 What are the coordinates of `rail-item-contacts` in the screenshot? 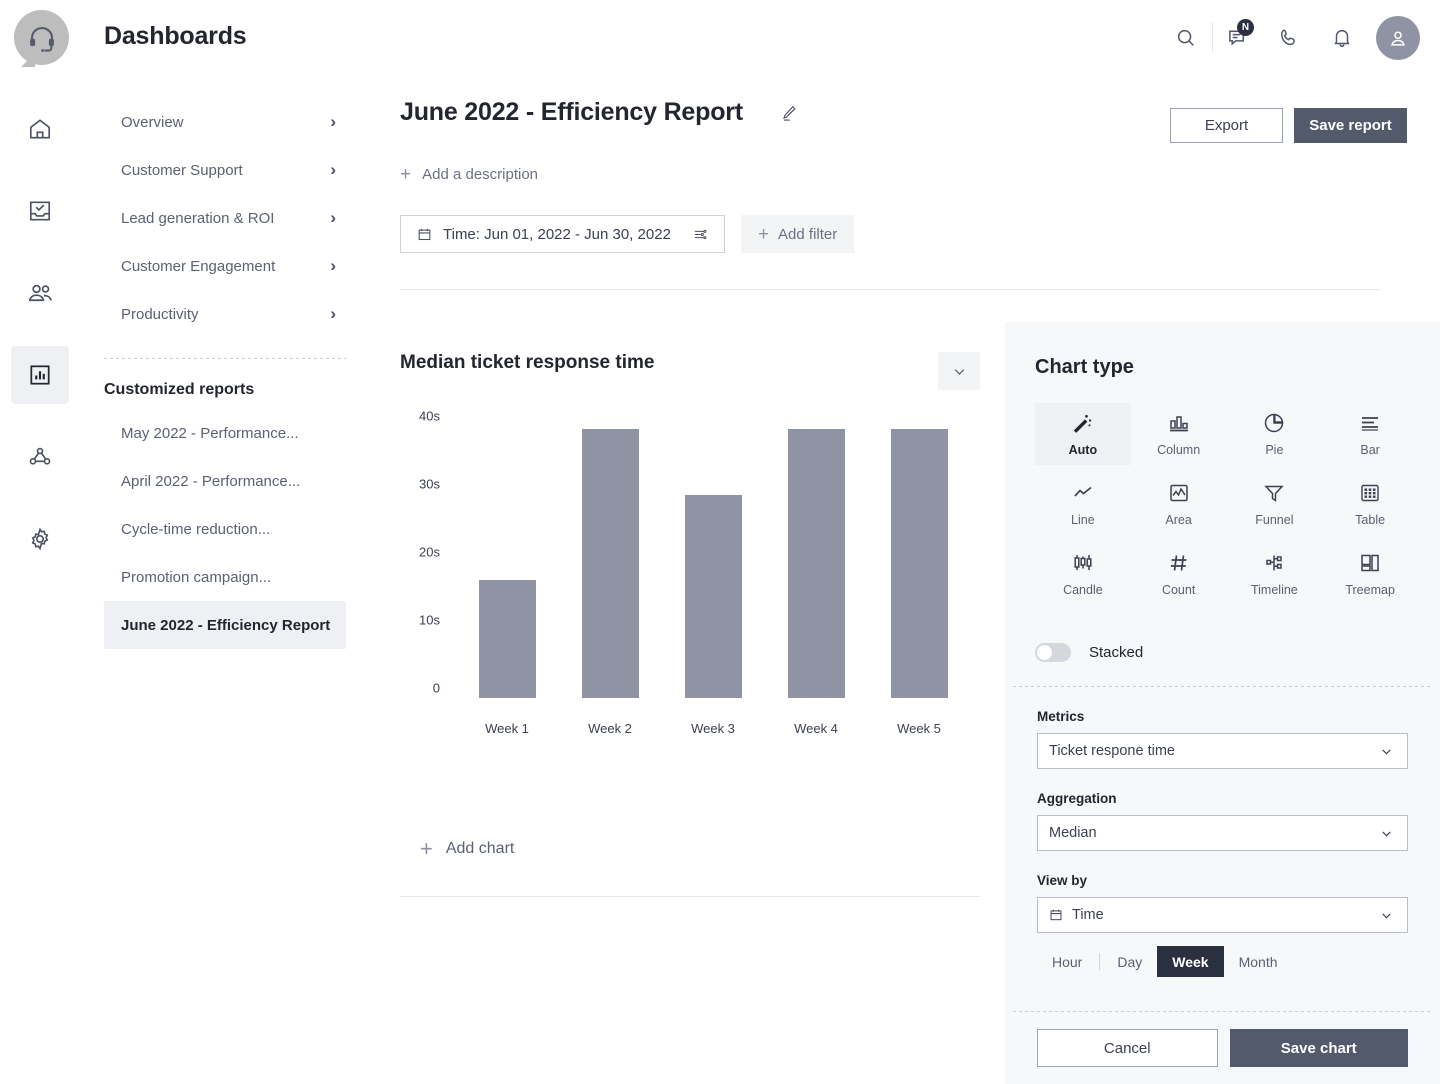 It's located at (40, 293).